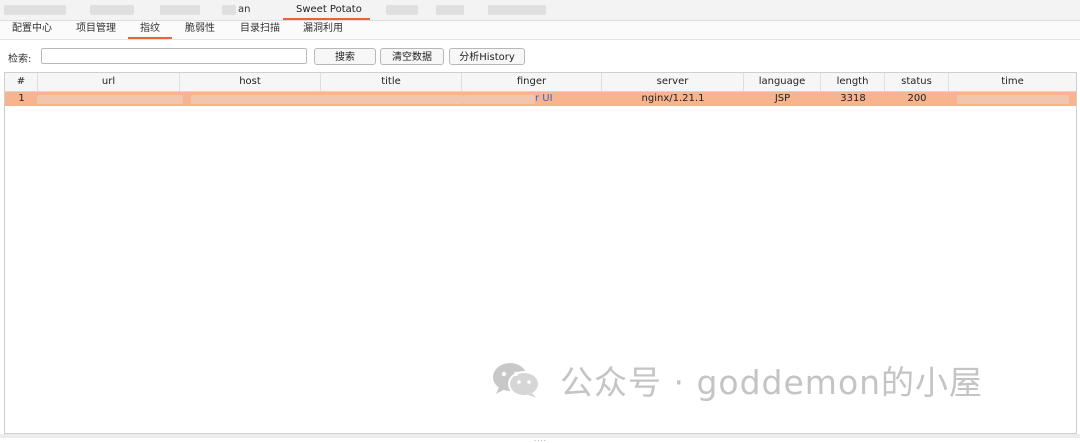 The width and height of the screenshot is (1080, 443). Describe the element at coordinates (853, 98) in the screenshot. I see `cell-length: 3318` at that location.